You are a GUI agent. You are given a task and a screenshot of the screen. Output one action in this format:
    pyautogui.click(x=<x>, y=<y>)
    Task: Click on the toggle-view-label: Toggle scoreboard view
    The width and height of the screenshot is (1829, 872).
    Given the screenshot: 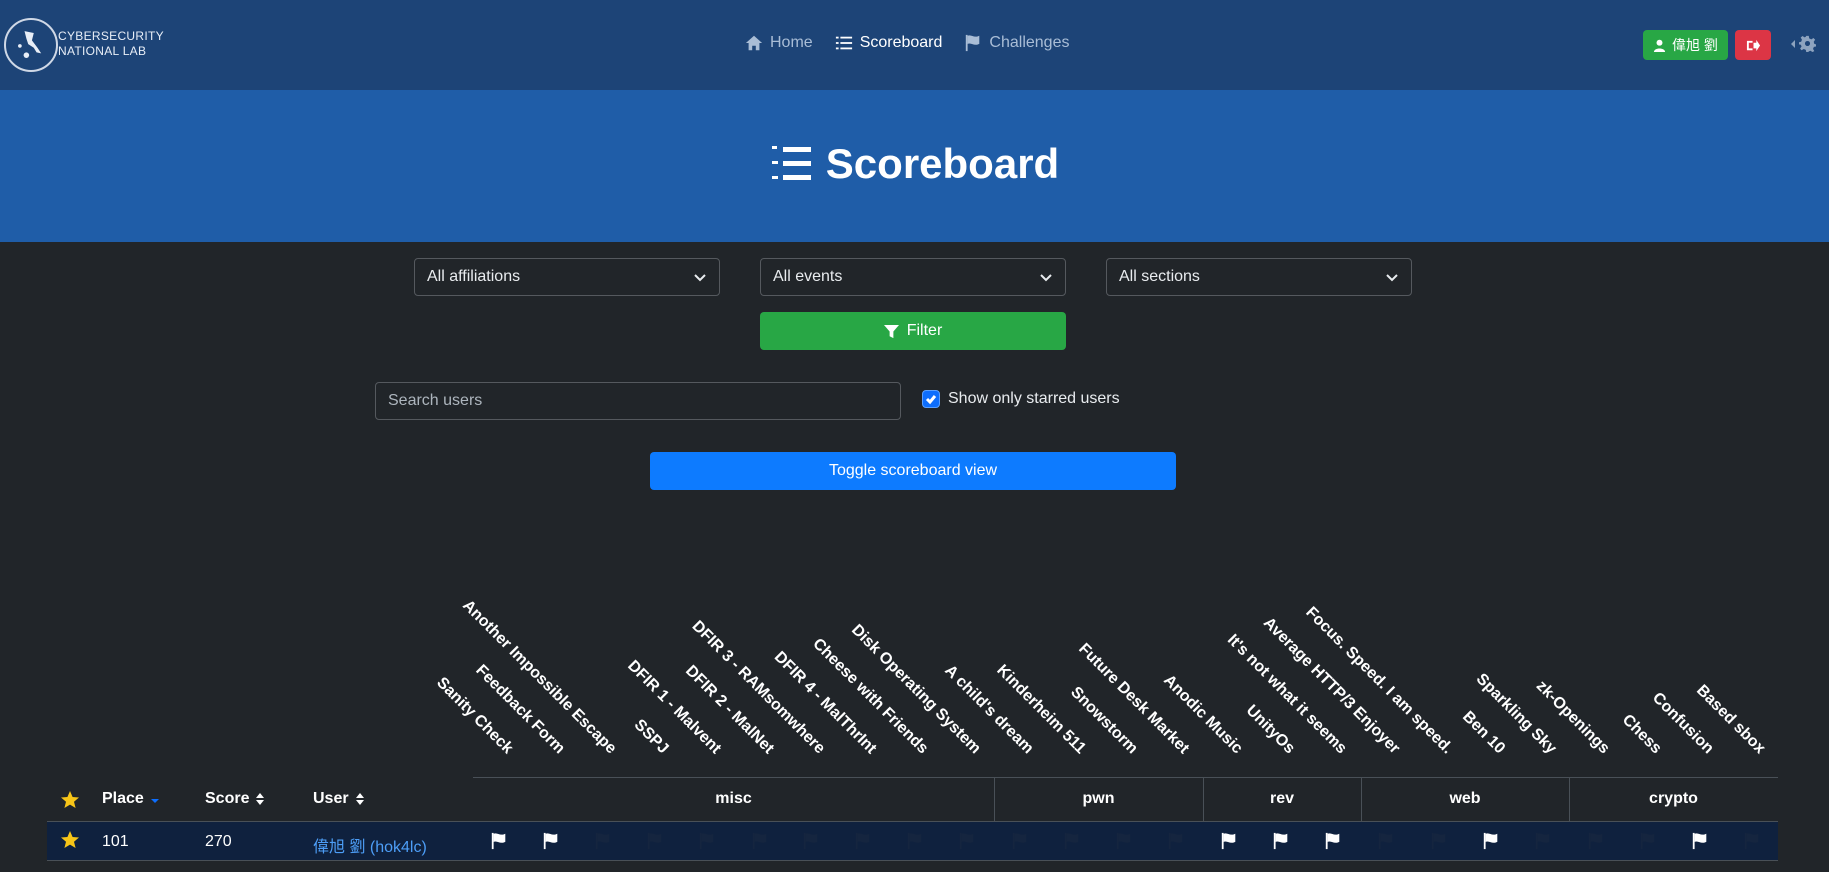 What is the action you would take?
    pyautogui.click(x=913, y=470)
    